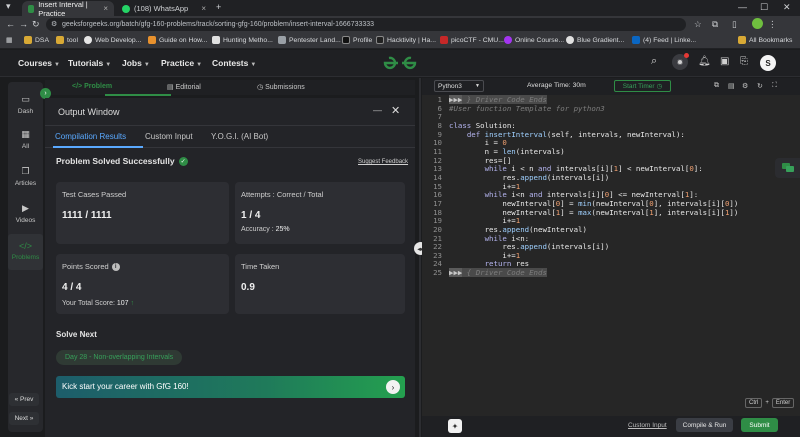 The width and height of the screenshot is (800, 437). What do you see at coordinates (772, 24) in the screenshot?
I see `menu-icon: ⋮` at bounding box center [772, 24].